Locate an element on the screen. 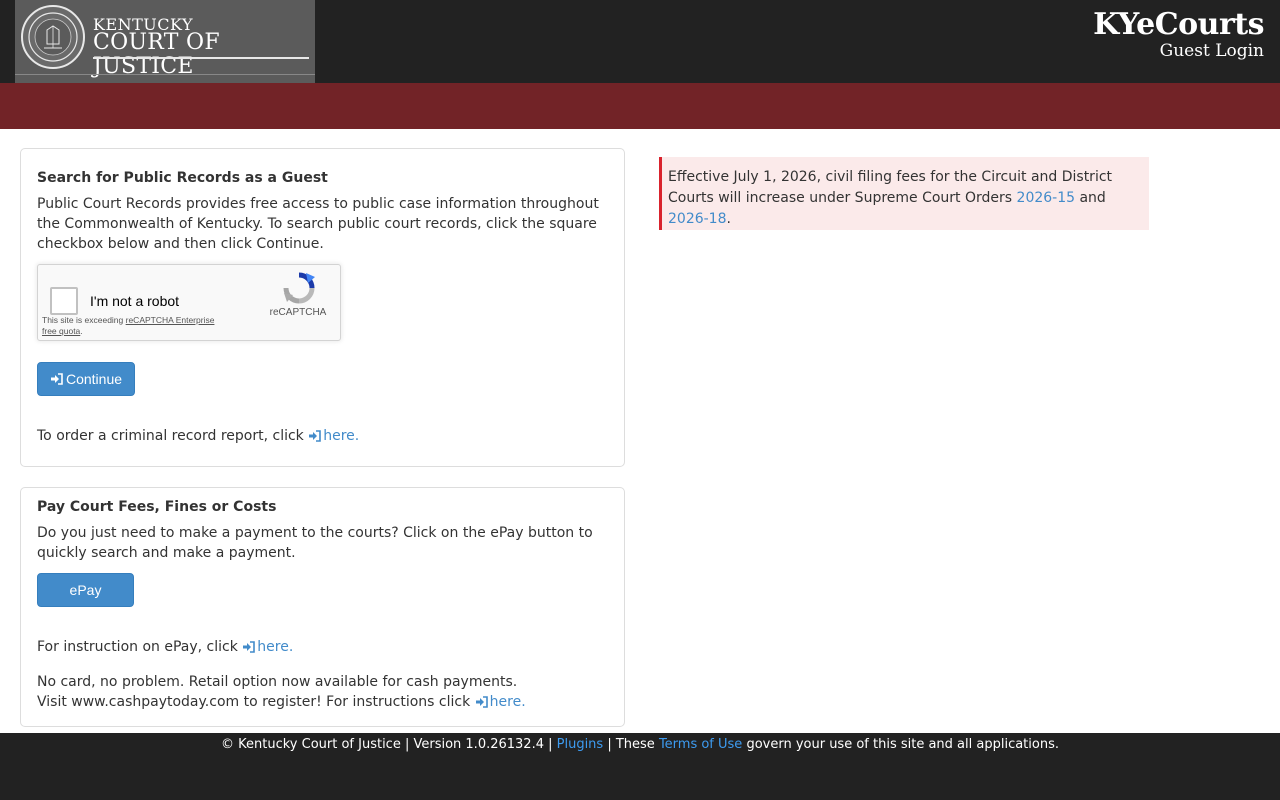 This screenshot has height=800, width=1280. header-red-bar is located at coordinates (640, 106).